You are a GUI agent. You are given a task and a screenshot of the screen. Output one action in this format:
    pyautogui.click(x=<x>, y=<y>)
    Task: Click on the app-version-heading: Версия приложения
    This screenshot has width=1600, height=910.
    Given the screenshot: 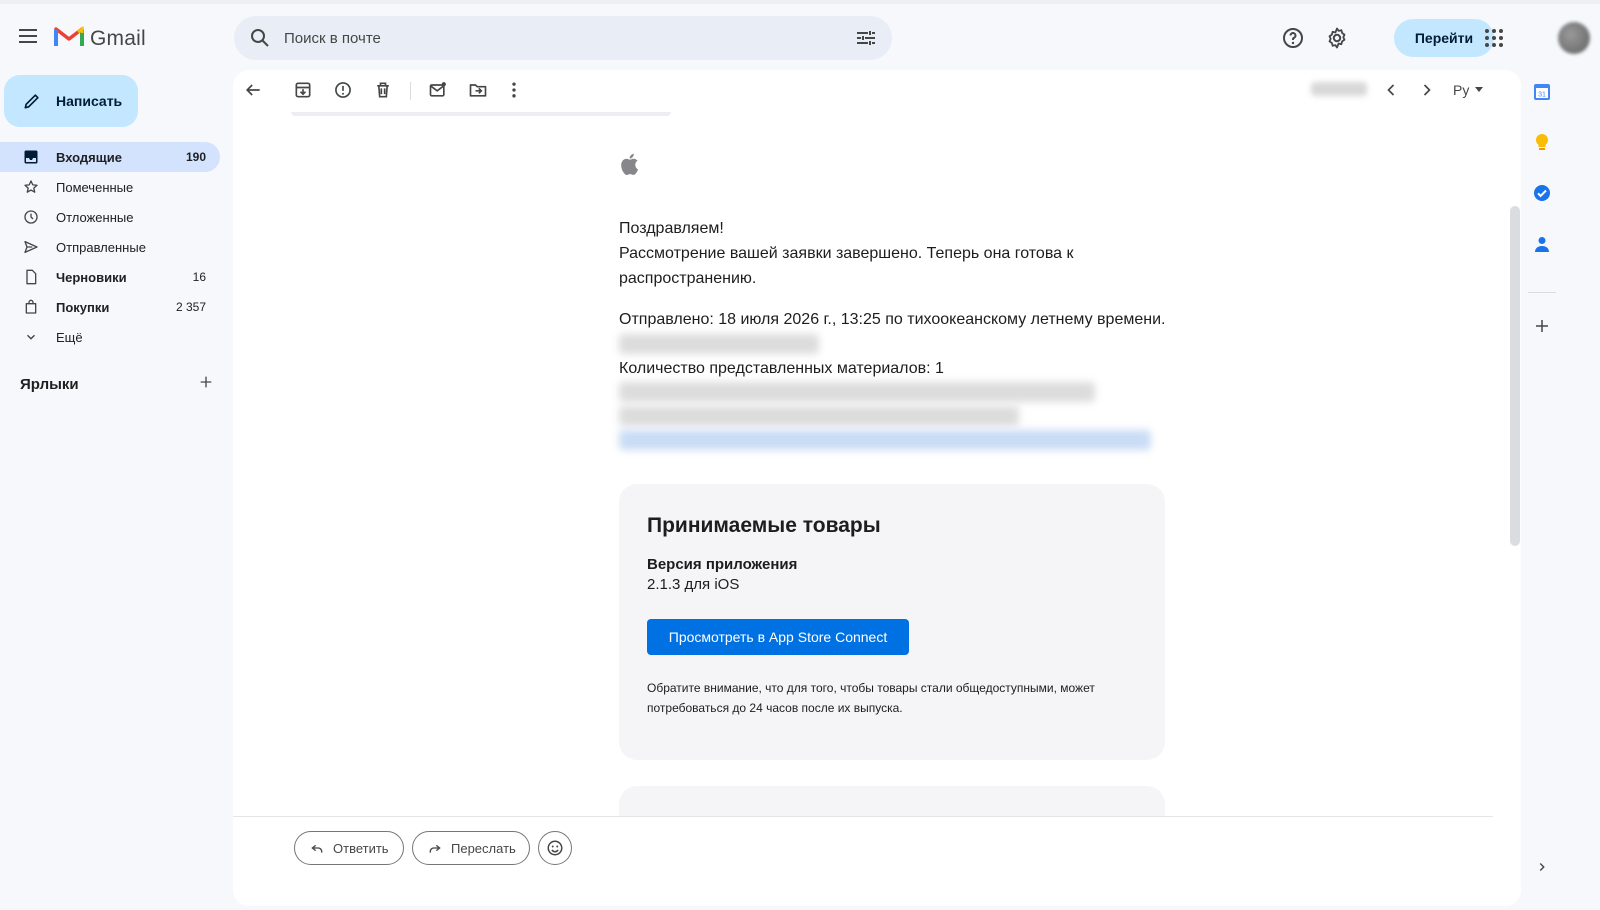 What is the action you would take?
    pyautogui.click(x=722, y=564)
    